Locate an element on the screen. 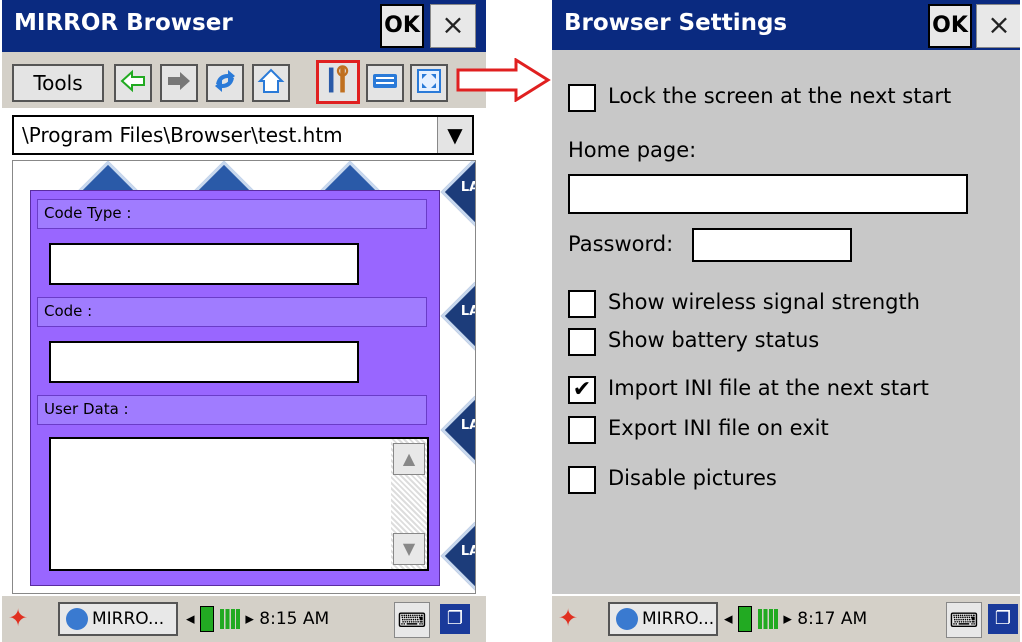 The image size is (1022, 642). tools-menu-button: Tools is located at coordinates (58, 83).